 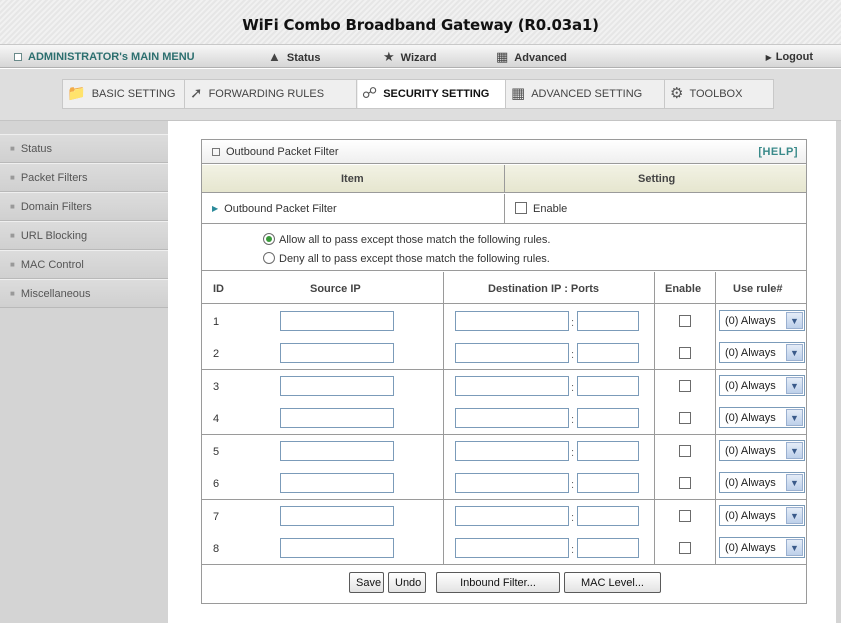 I want to click on tab-forwarding-rules: ➚ FORWARDING RULES, so click(x=271, y=94).